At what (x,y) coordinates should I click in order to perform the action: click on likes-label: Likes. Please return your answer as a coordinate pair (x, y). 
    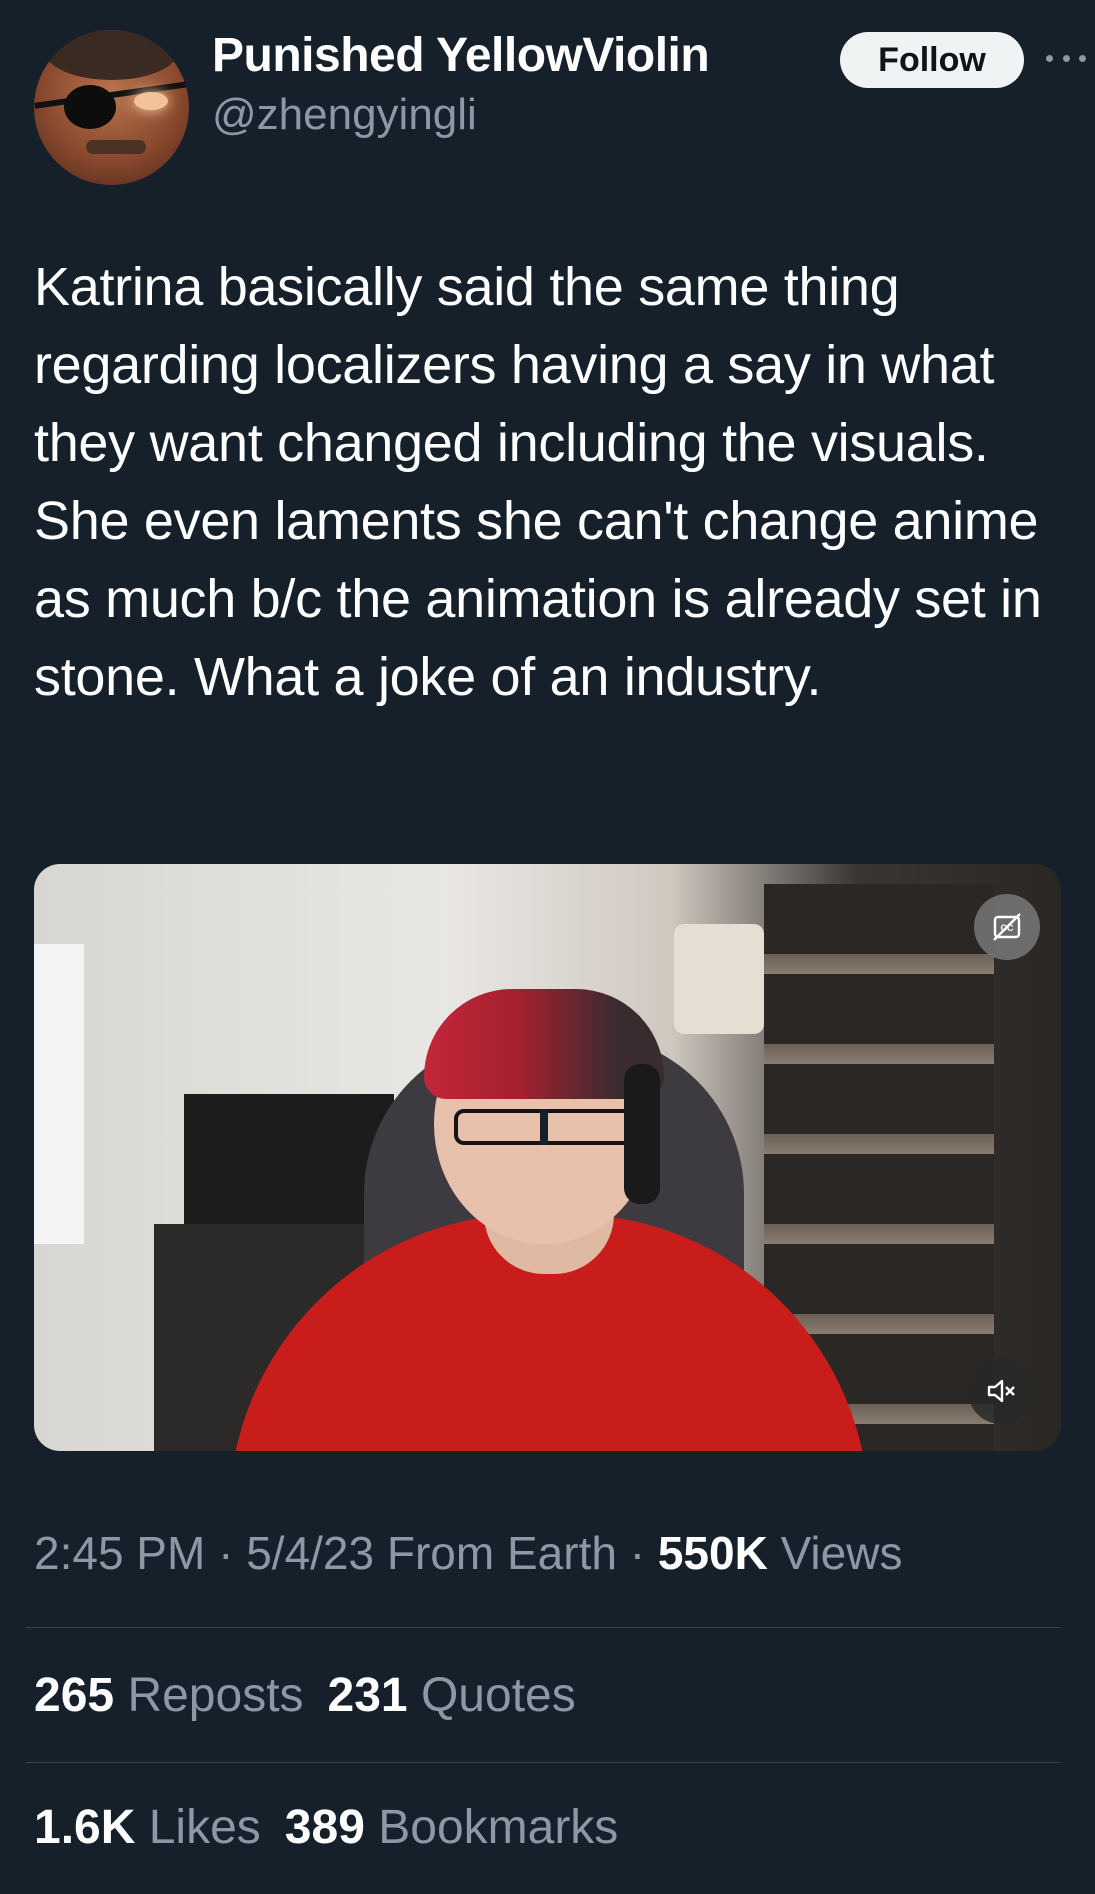
    Looking at the image, I should click on (204, 1827).